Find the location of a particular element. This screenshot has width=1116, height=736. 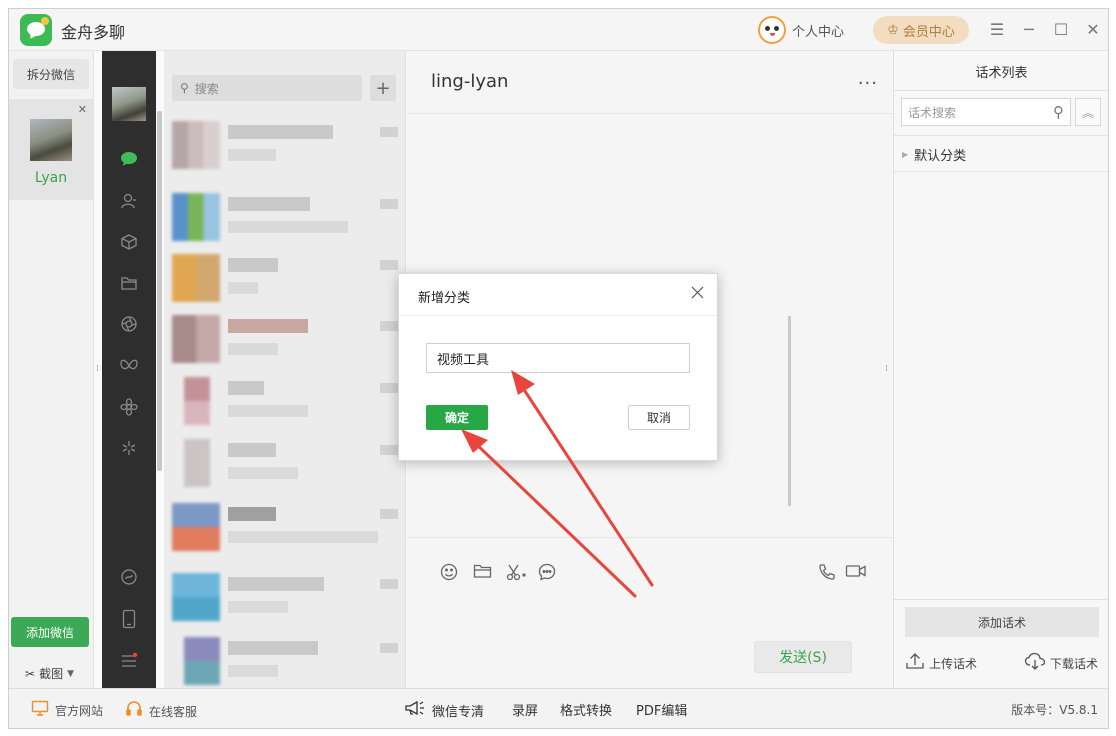

upload-icon is located at coordinates (915, 663).